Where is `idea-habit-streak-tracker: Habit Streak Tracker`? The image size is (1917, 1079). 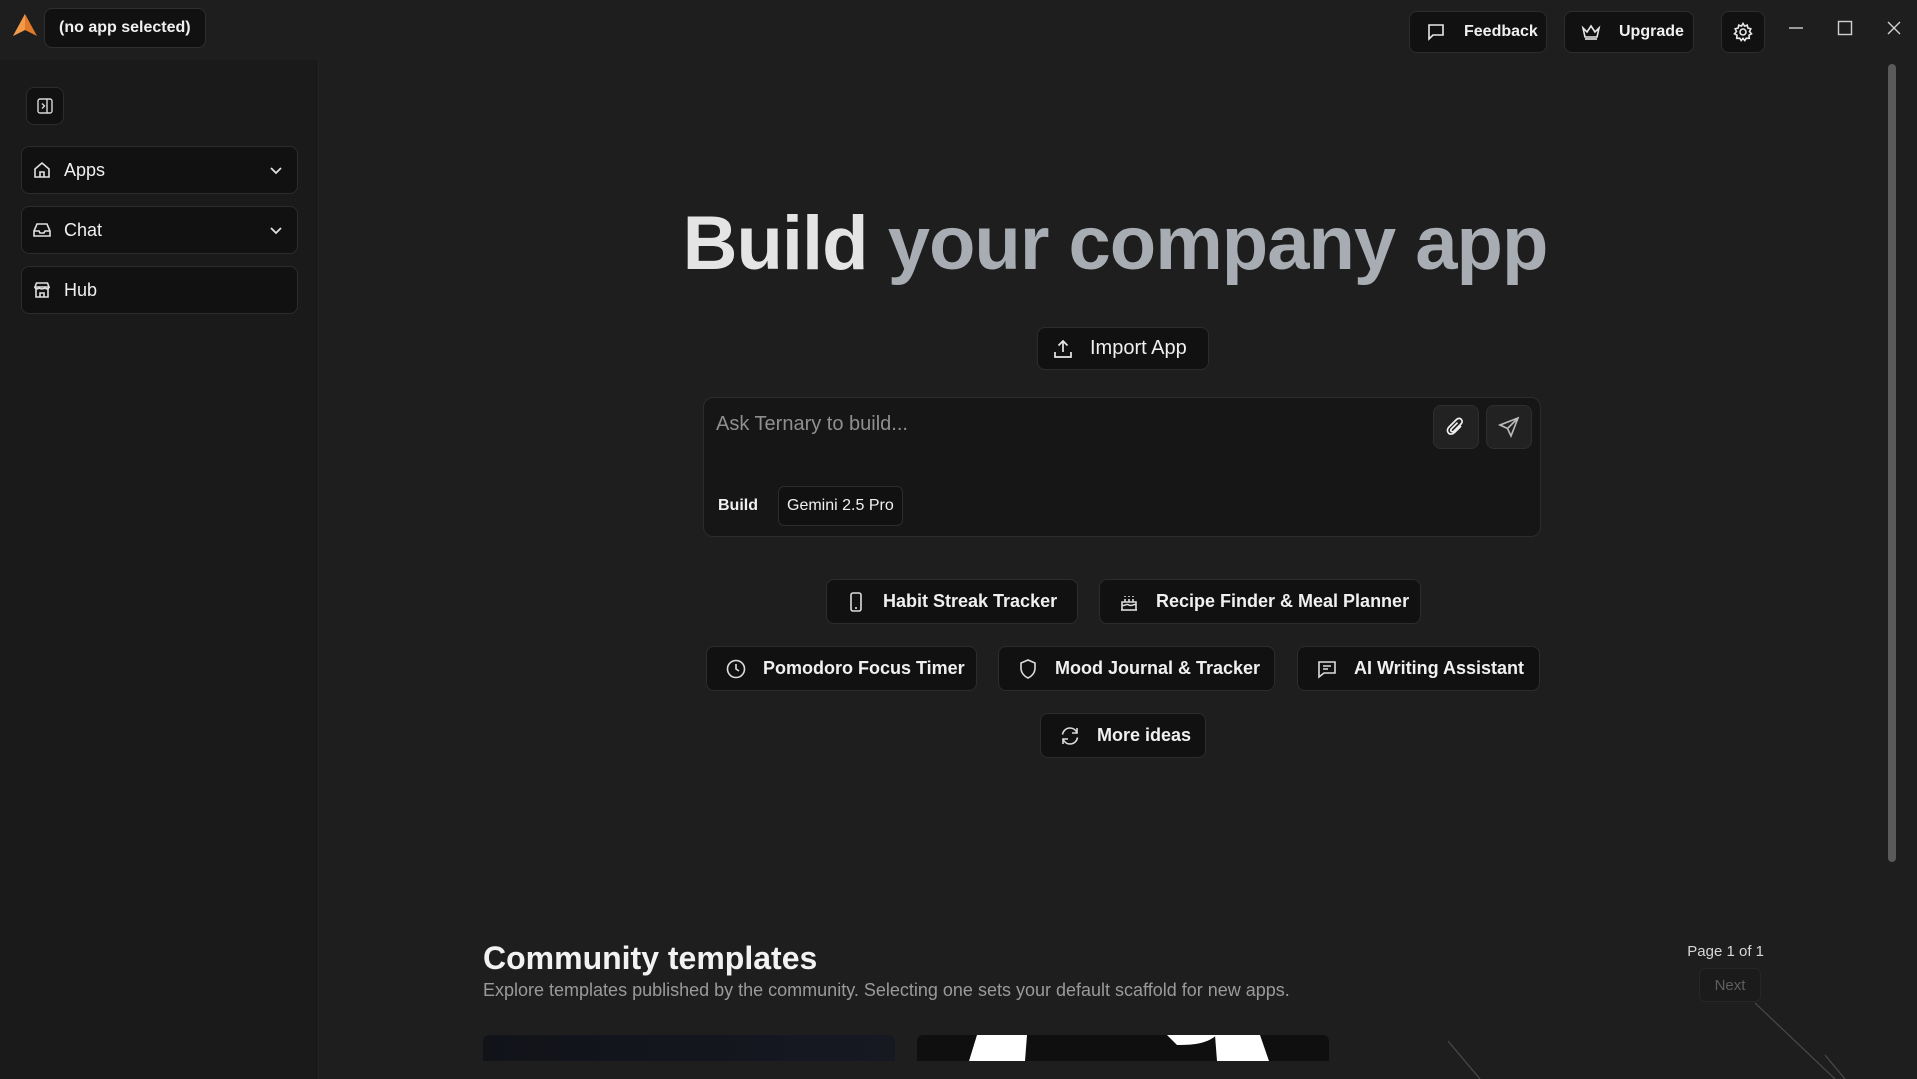 idea-habit-streak-tracker: Habit Streak Tracker is located at coordinates (952, 601).